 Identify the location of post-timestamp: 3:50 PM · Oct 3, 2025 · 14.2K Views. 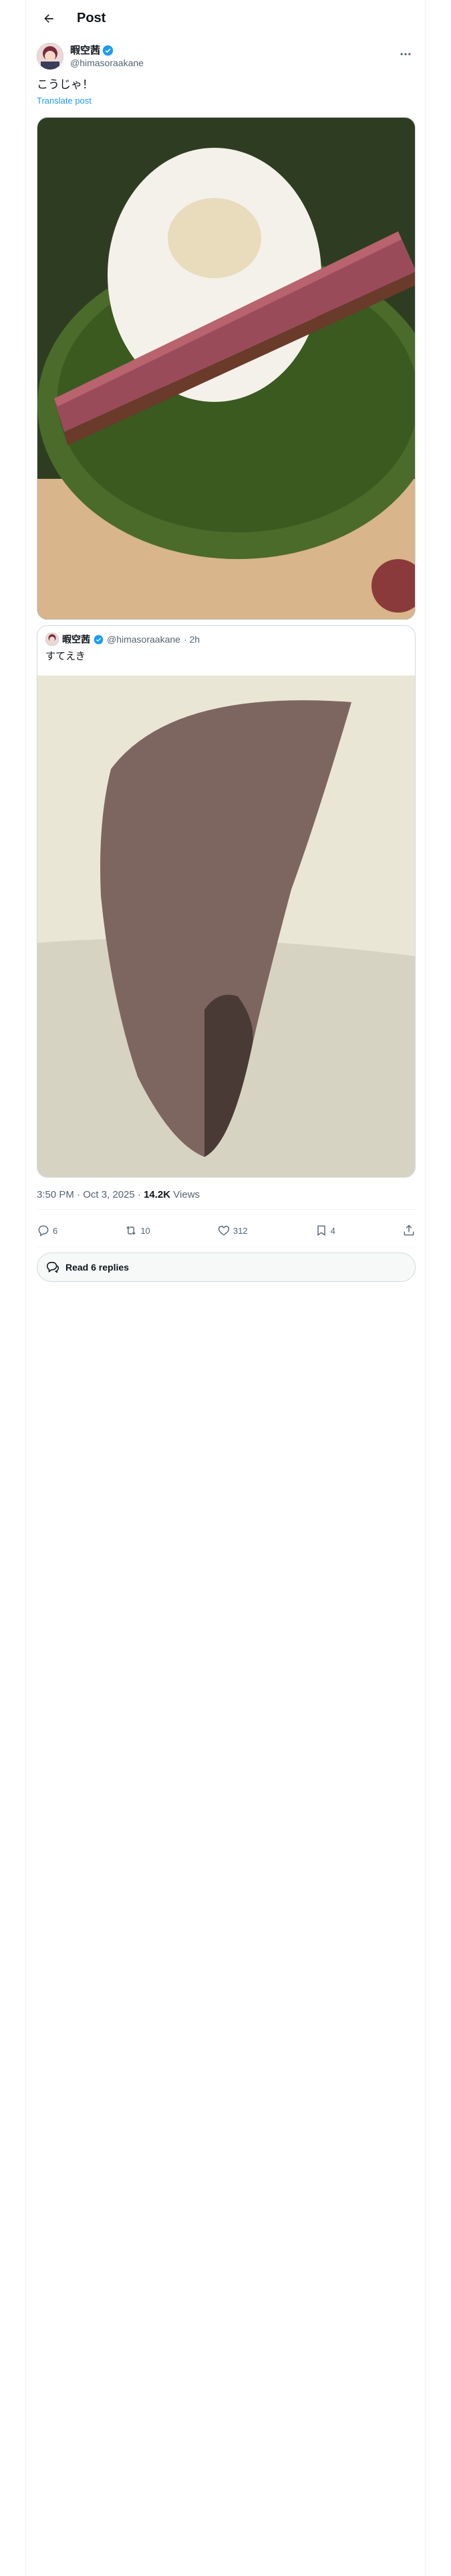
(118, 1195).